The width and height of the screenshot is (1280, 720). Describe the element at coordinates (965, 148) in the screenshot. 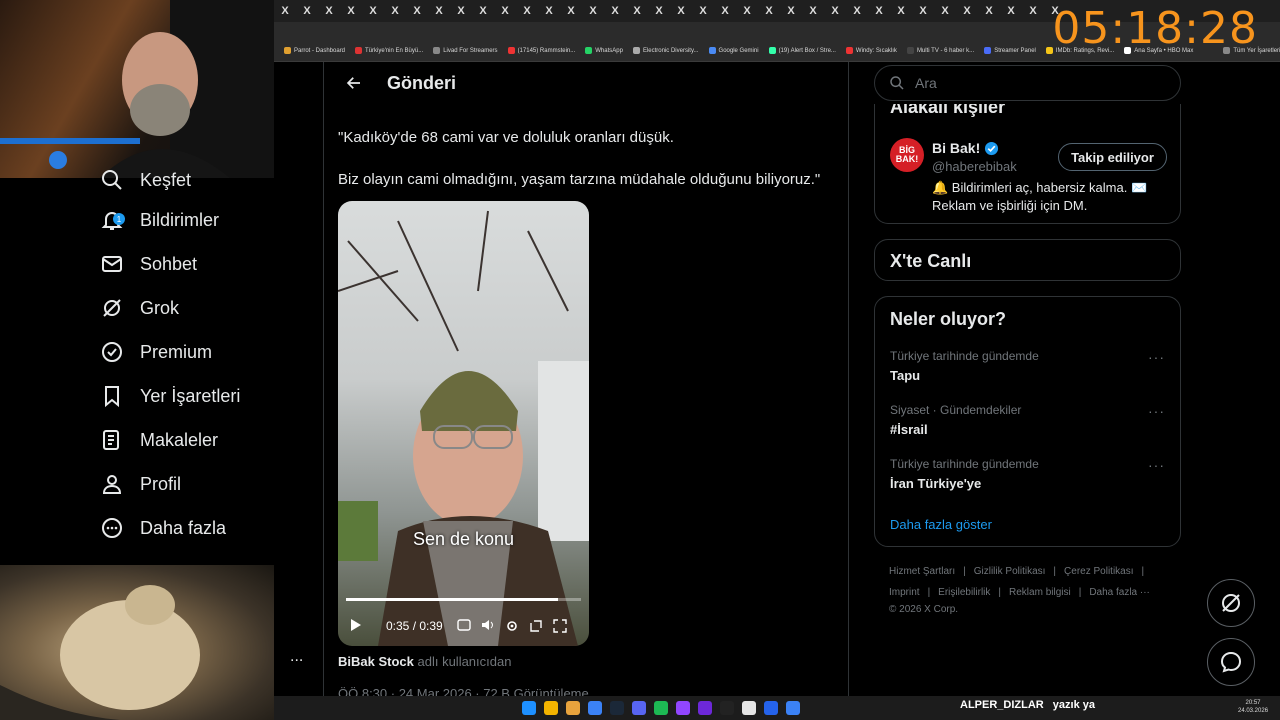

I see `person-name-row: Bi Bak!` at that location.